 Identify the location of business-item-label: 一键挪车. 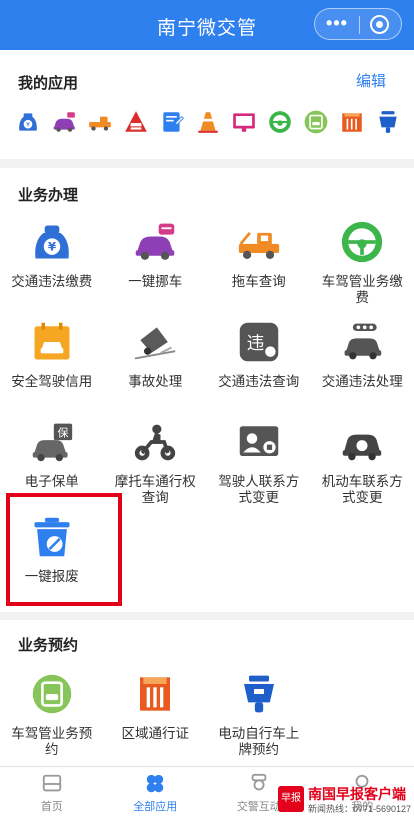
(155, 281).